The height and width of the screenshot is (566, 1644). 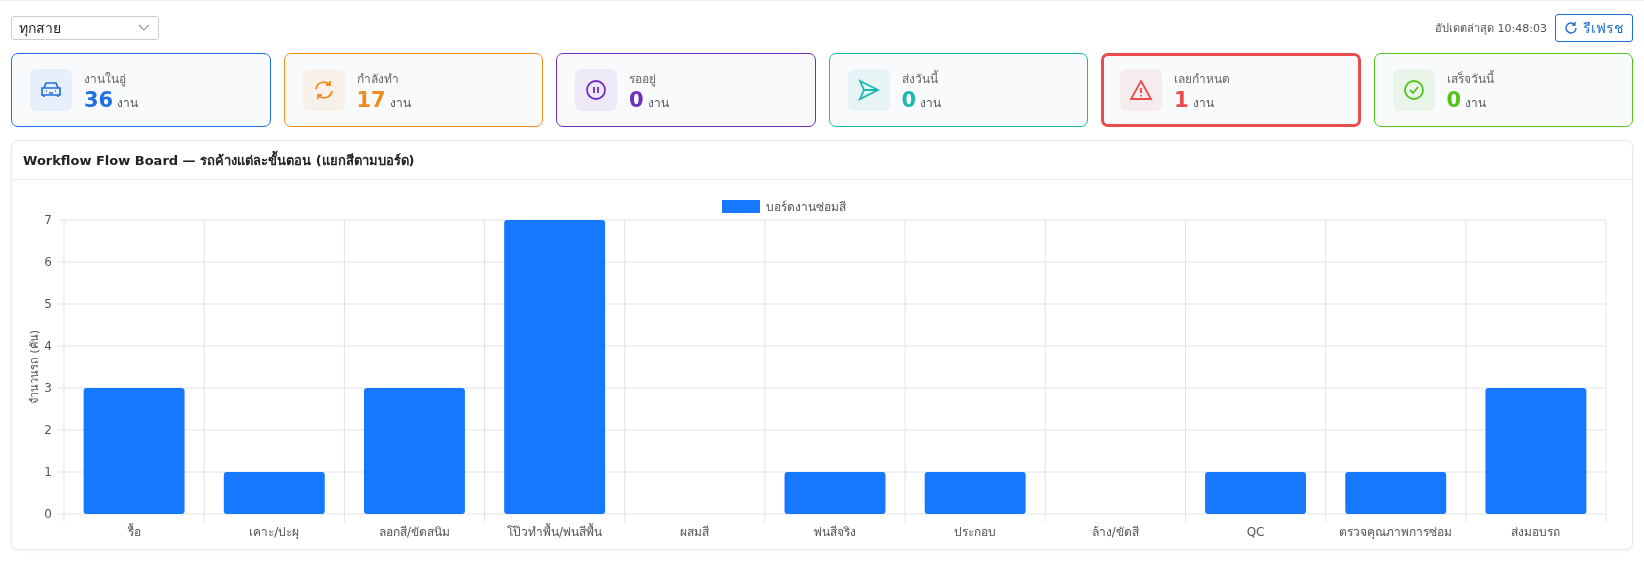 What do you see at coordinates (219, 159) in the screenshot?
I see `panel-title: Workflow Flow Board — รถค้างแต่ละขั้นตอน (แยกสีตามบอร์ด)` at bounding box center [219, 159].